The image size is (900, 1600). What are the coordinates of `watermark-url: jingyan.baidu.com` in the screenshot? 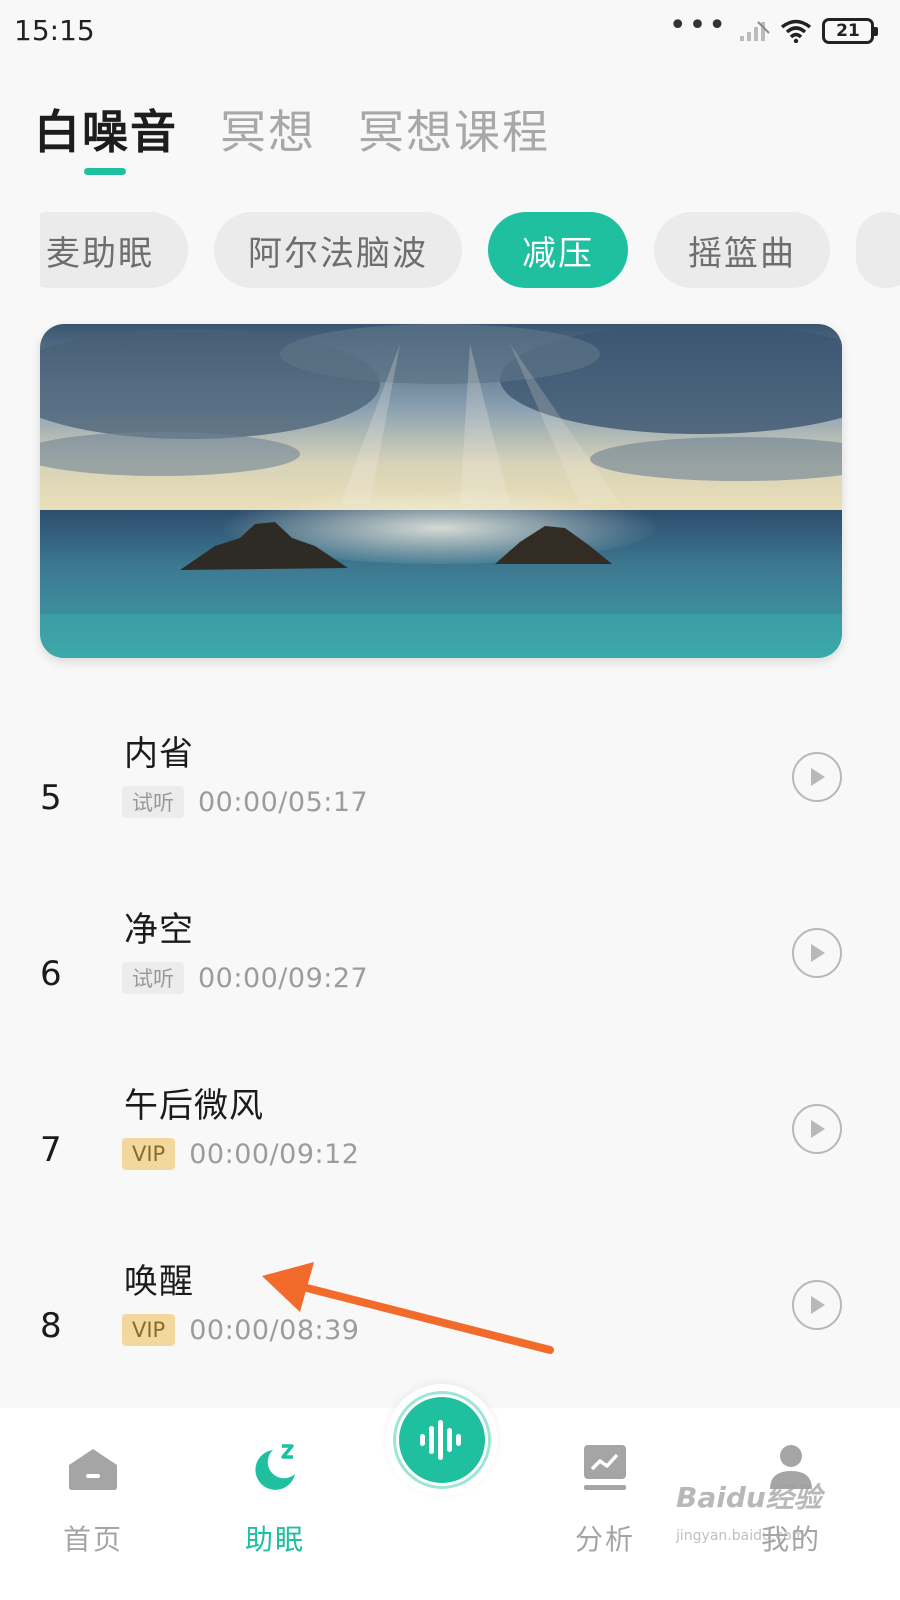 It's located at (741, 1536).